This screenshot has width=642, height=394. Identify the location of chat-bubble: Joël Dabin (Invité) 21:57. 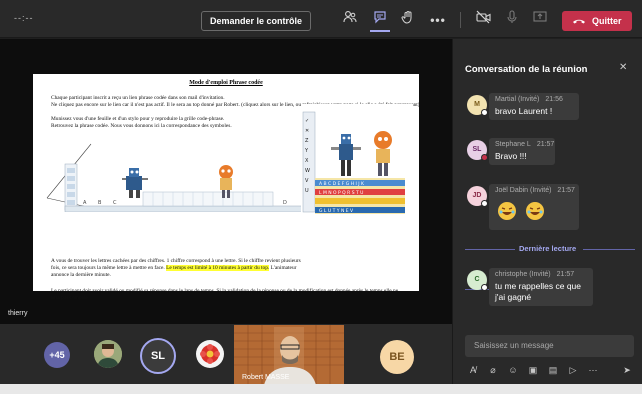
(534, 207).